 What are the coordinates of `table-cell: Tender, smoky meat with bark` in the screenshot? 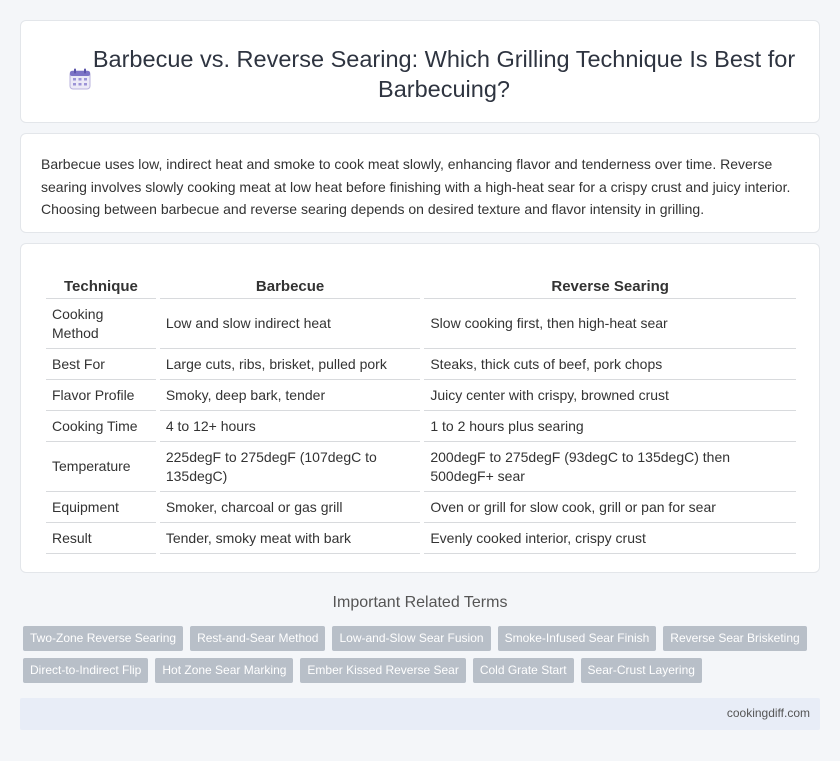 It's located at (290, 538).